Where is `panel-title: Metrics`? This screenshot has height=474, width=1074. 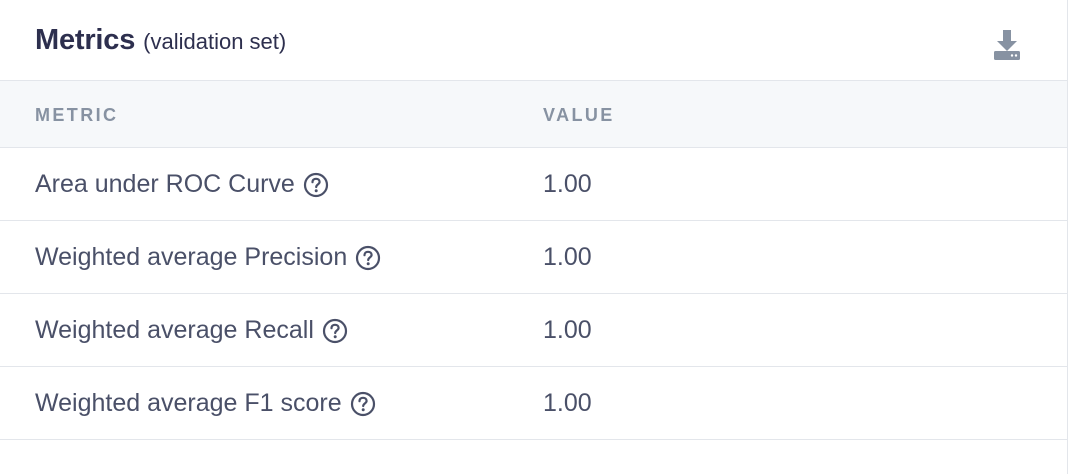
panel-title: Metrics is located at coordinates (85, 39).